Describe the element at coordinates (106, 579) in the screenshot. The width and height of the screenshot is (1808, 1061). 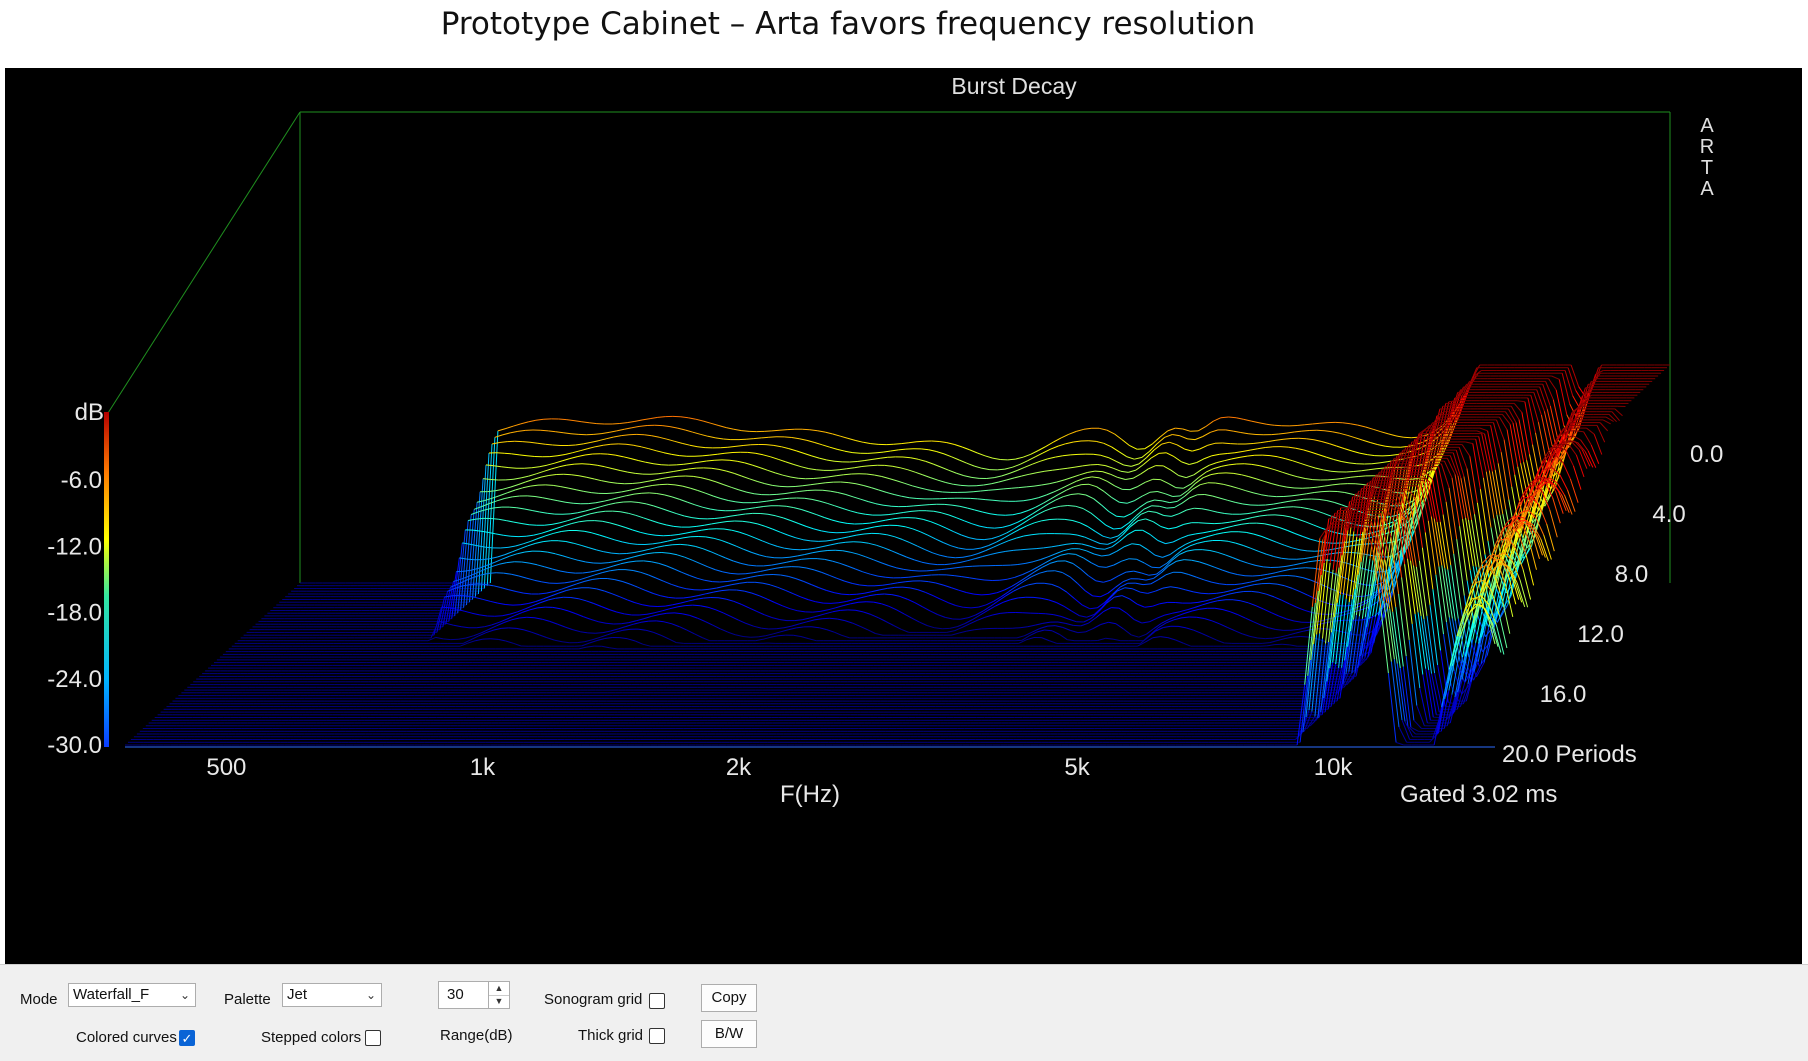
I see `colorbar` at that location.